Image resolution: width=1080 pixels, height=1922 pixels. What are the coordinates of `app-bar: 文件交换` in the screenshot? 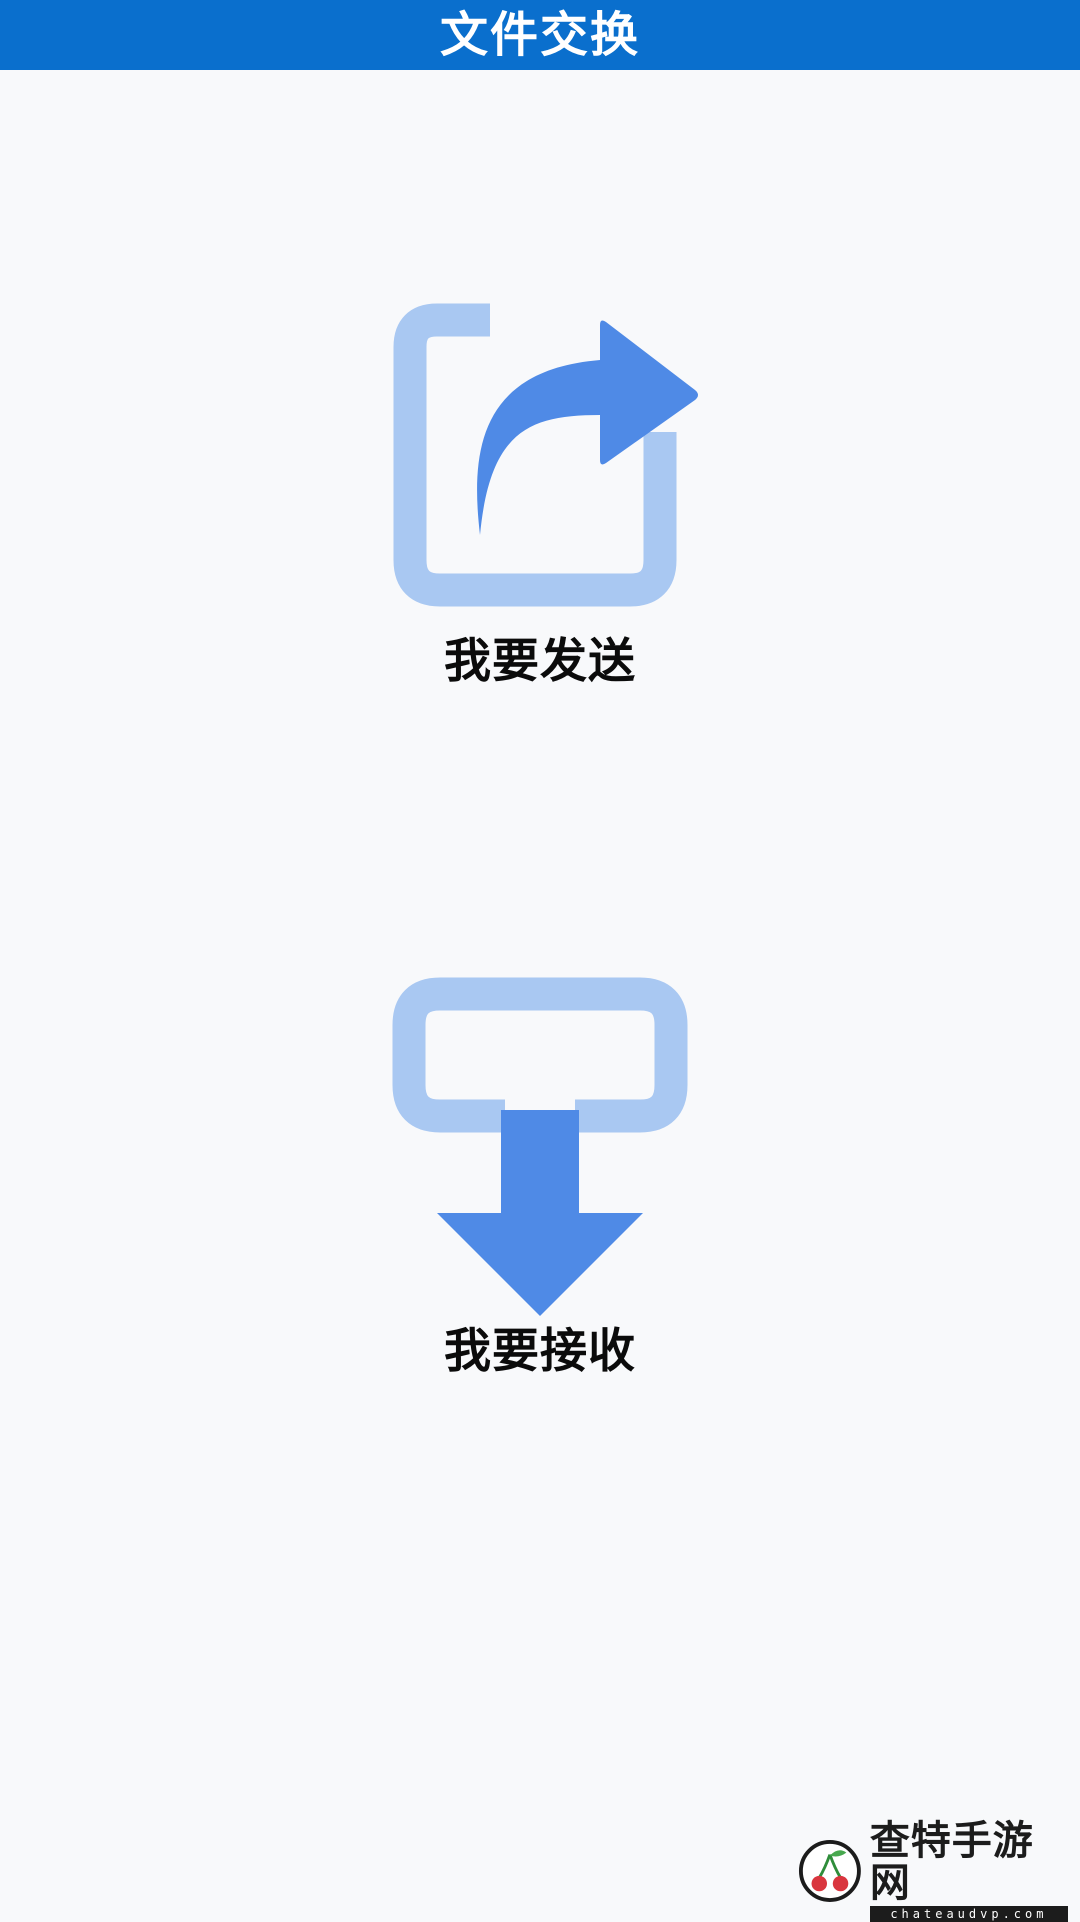 It's located at (540, 35).